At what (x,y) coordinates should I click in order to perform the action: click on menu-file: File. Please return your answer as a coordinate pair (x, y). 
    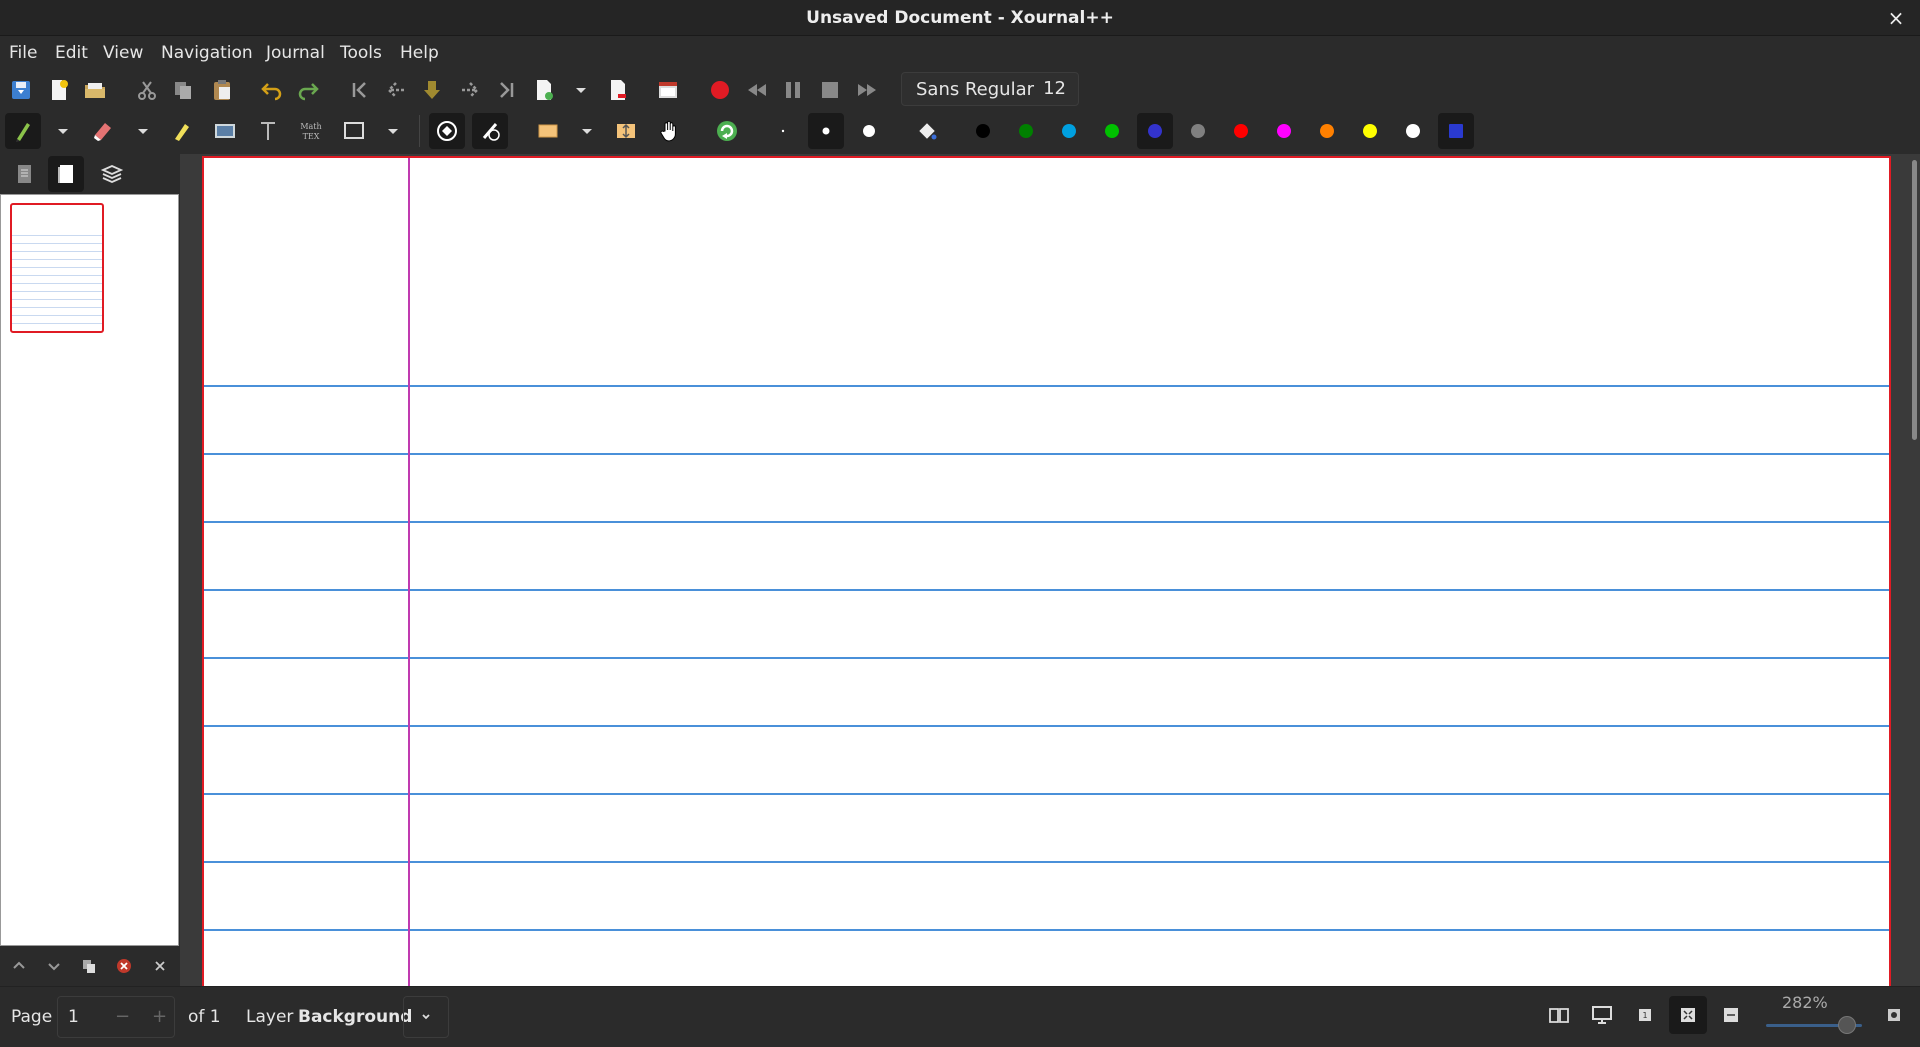
    Looking at the image, I should click on (23, 53).